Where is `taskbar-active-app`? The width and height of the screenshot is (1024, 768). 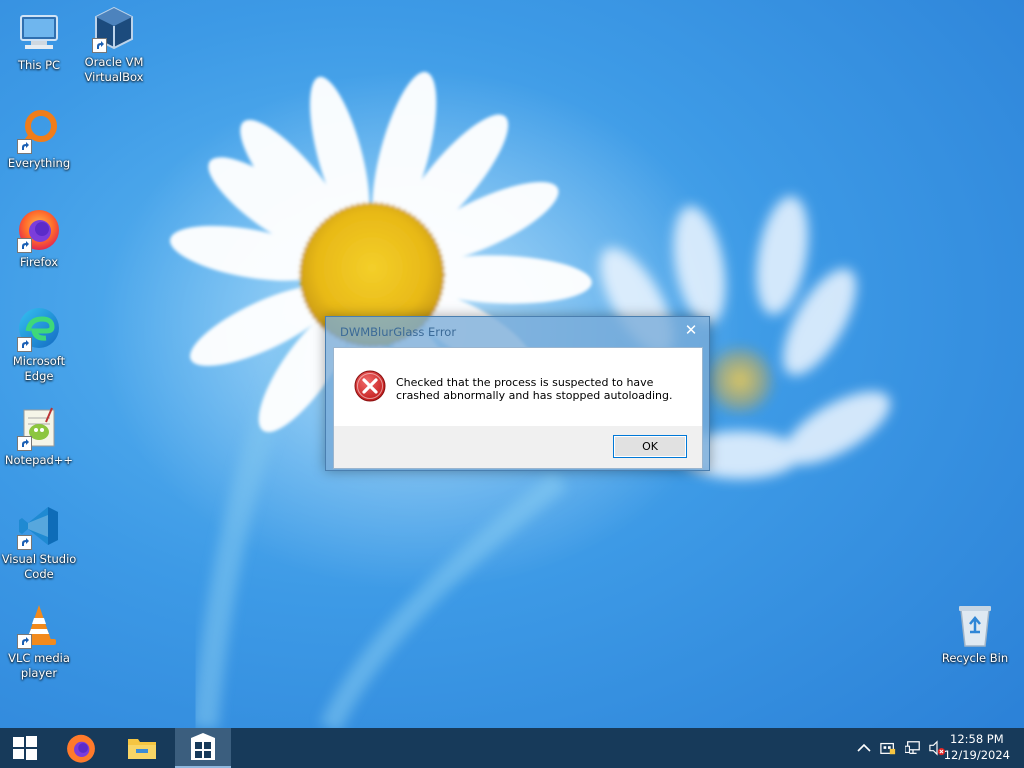 taskbar-active-app is located at coordinates (203, 748).